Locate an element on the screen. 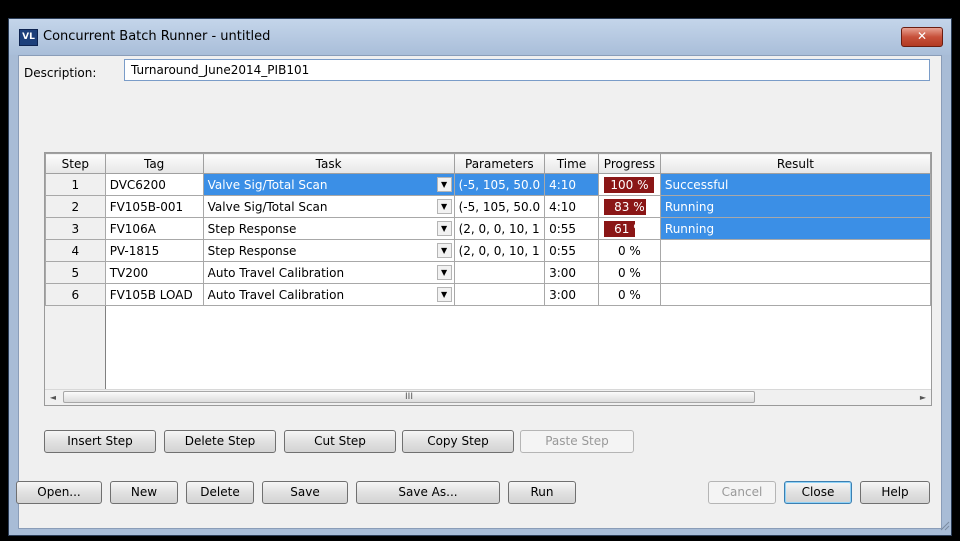 This screenshot has height=541, width=960. window-close-icon: ✕ is located at coordinates (922, 37).